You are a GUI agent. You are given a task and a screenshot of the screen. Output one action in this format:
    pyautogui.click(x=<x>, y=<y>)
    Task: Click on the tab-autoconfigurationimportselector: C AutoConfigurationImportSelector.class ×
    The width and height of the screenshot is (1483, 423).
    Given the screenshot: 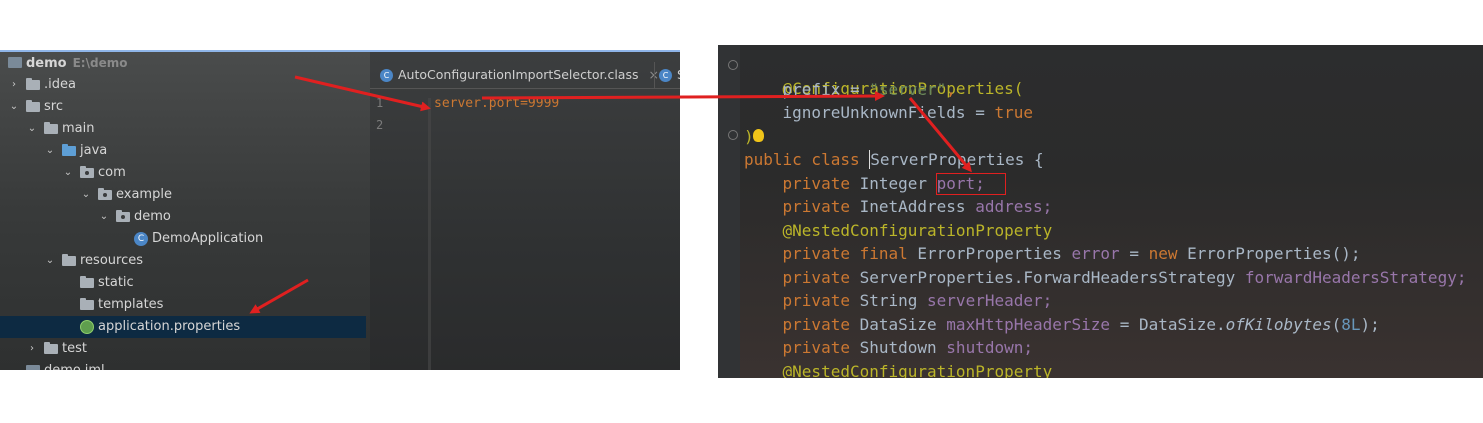 What is the action you would take?
    pyautogui.click(x=519, y=75)
    